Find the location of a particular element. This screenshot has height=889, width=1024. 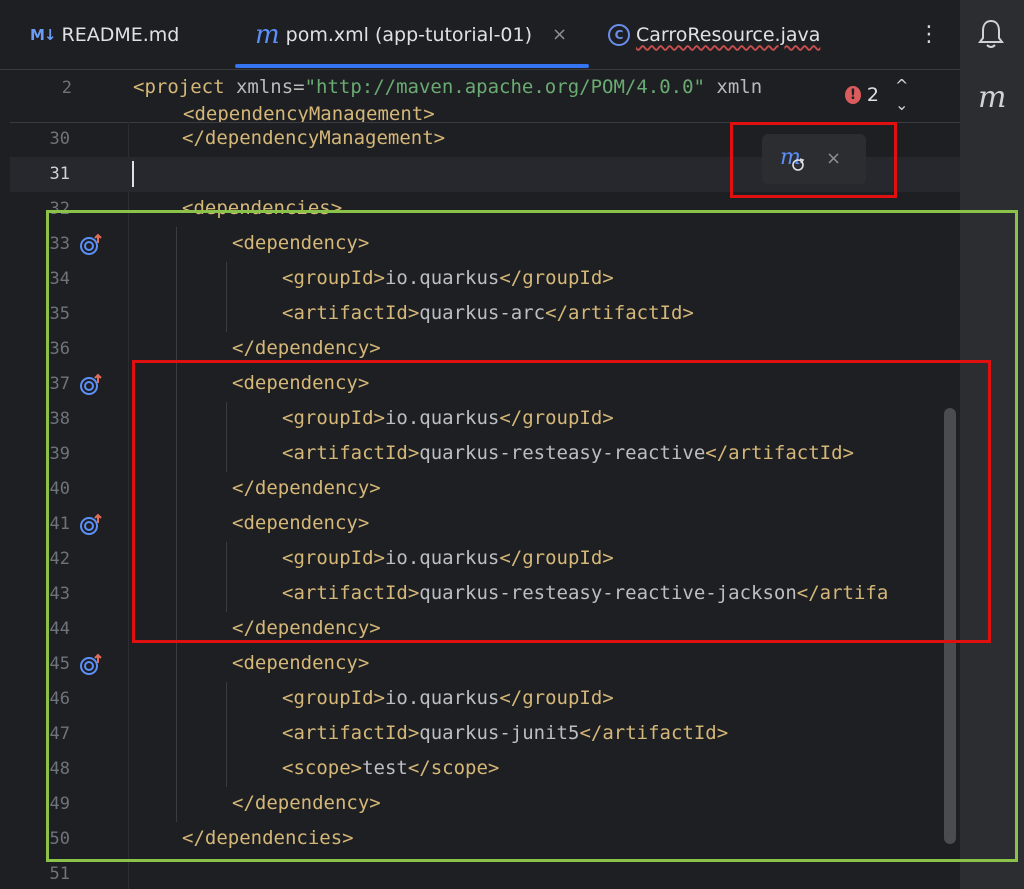

xml-text: test is located at coordinates (385, 768).